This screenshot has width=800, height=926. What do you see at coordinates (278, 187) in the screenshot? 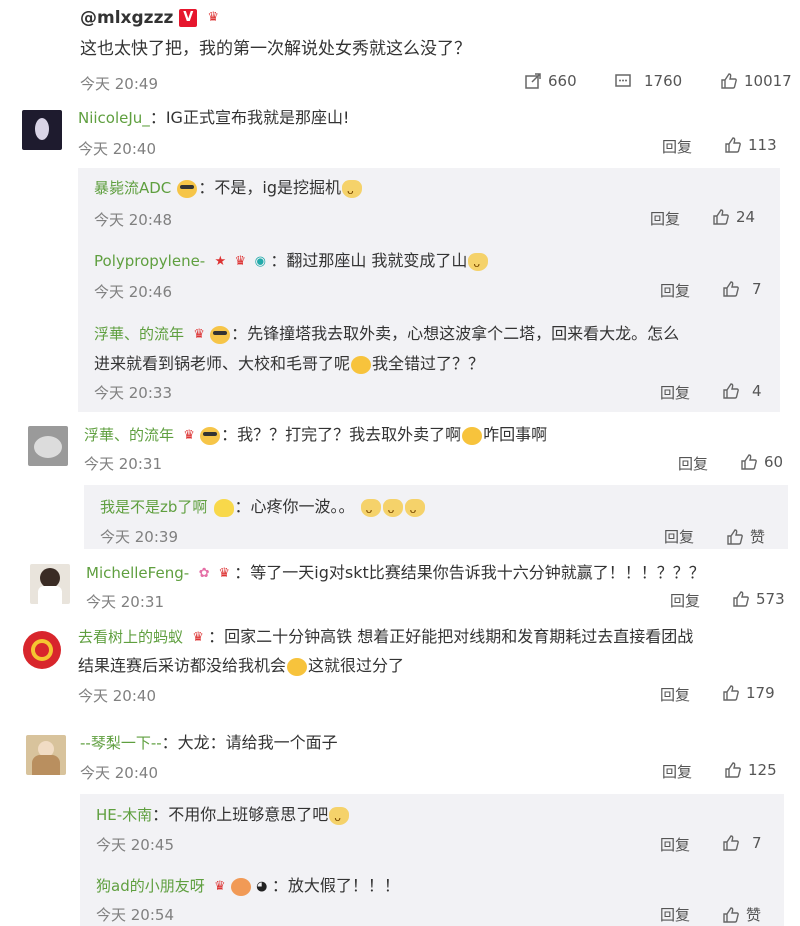
I see `reply-text: 不是，ig是挖掘机` at bounding box center [278, 187].